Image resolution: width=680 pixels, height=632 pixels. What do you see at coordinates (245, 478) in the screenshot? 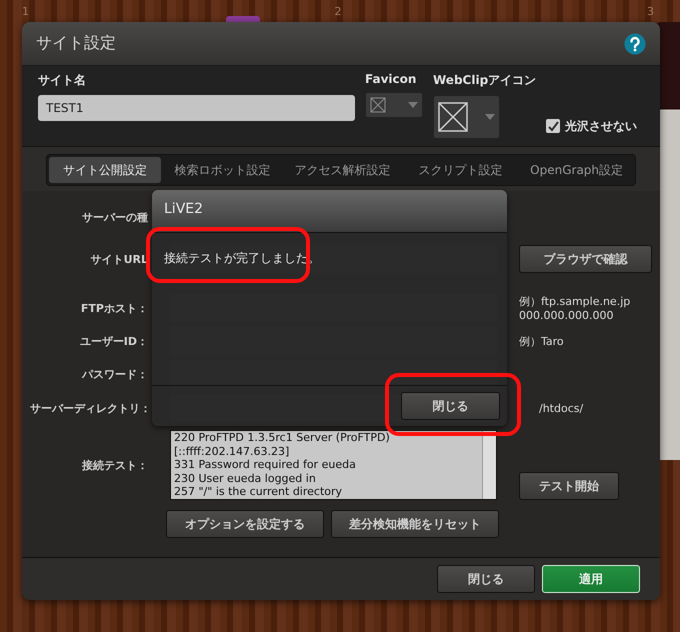
I see `log-line: 230 User eueda logged in` at bounding box center [245, 478].